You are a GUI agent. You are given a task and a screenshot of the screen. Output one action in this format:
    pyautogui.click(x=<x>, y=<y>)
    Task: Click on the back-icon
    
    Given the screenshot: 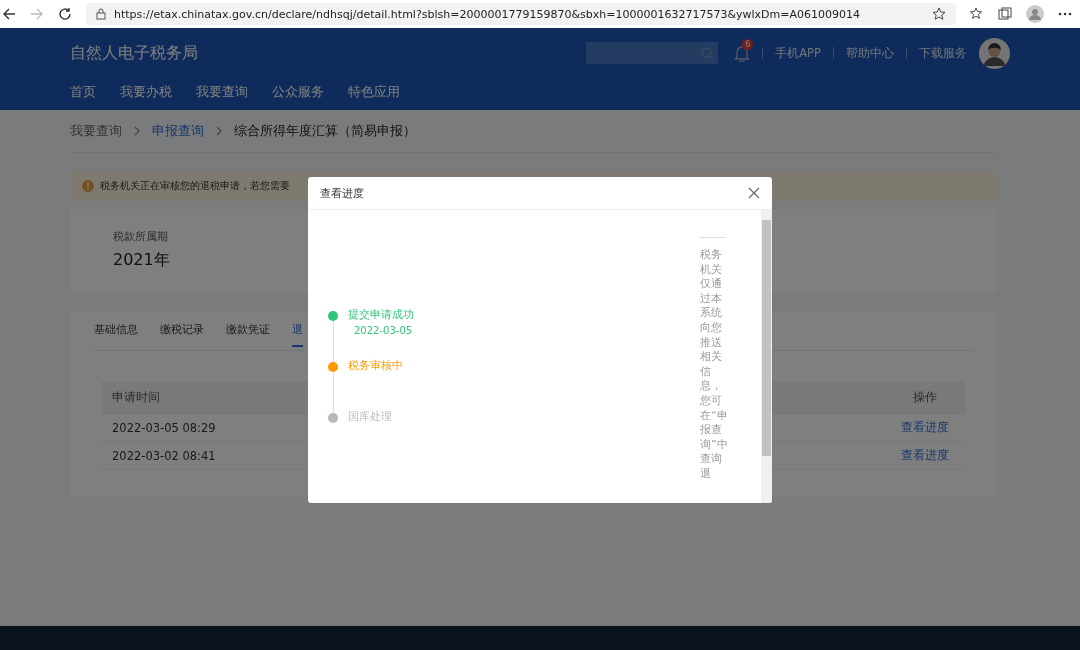 What is the action you would take?
    pyautogui.click(x=9, y=14)
    